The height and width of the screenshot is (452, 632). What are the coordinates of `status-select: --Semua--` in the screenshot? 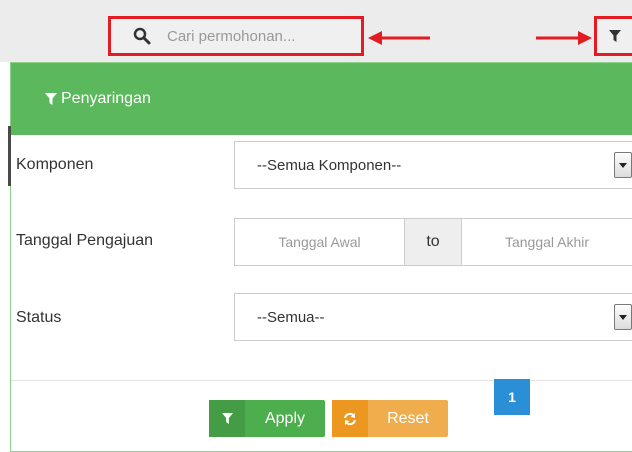 It's located at (433, 317).